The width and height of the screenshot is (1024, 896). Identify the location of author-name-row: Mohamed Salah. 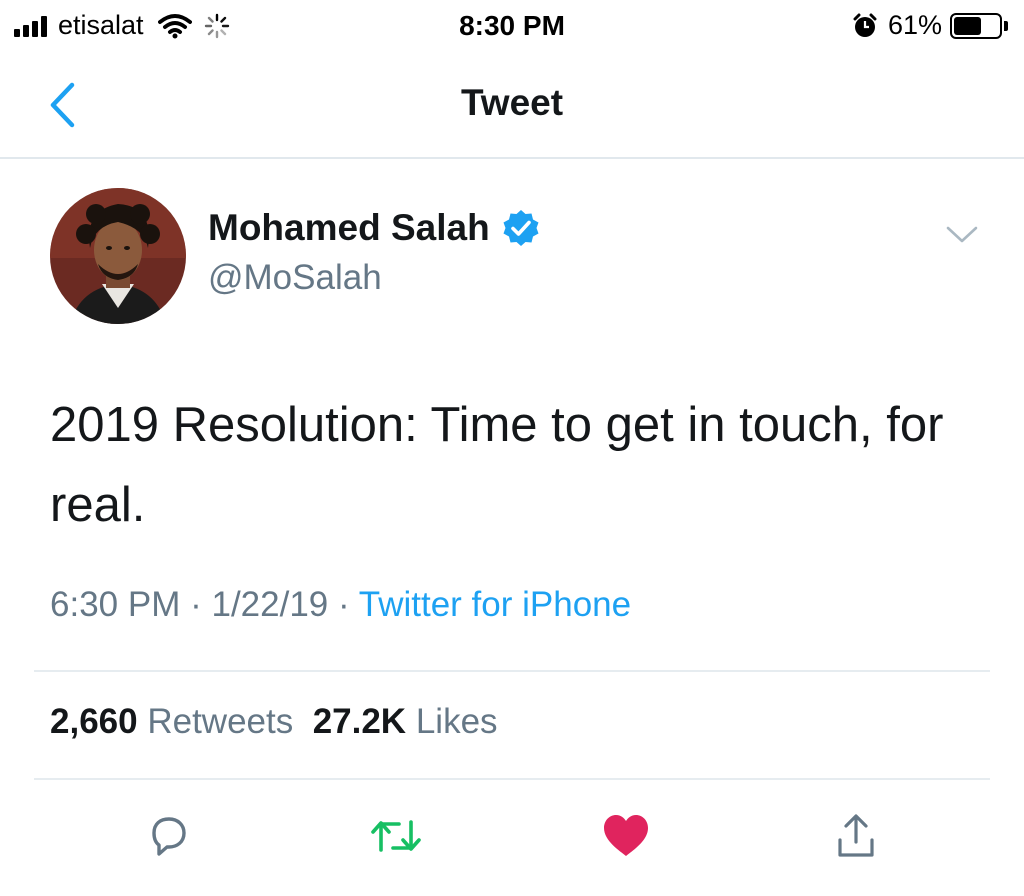
(374, 228).